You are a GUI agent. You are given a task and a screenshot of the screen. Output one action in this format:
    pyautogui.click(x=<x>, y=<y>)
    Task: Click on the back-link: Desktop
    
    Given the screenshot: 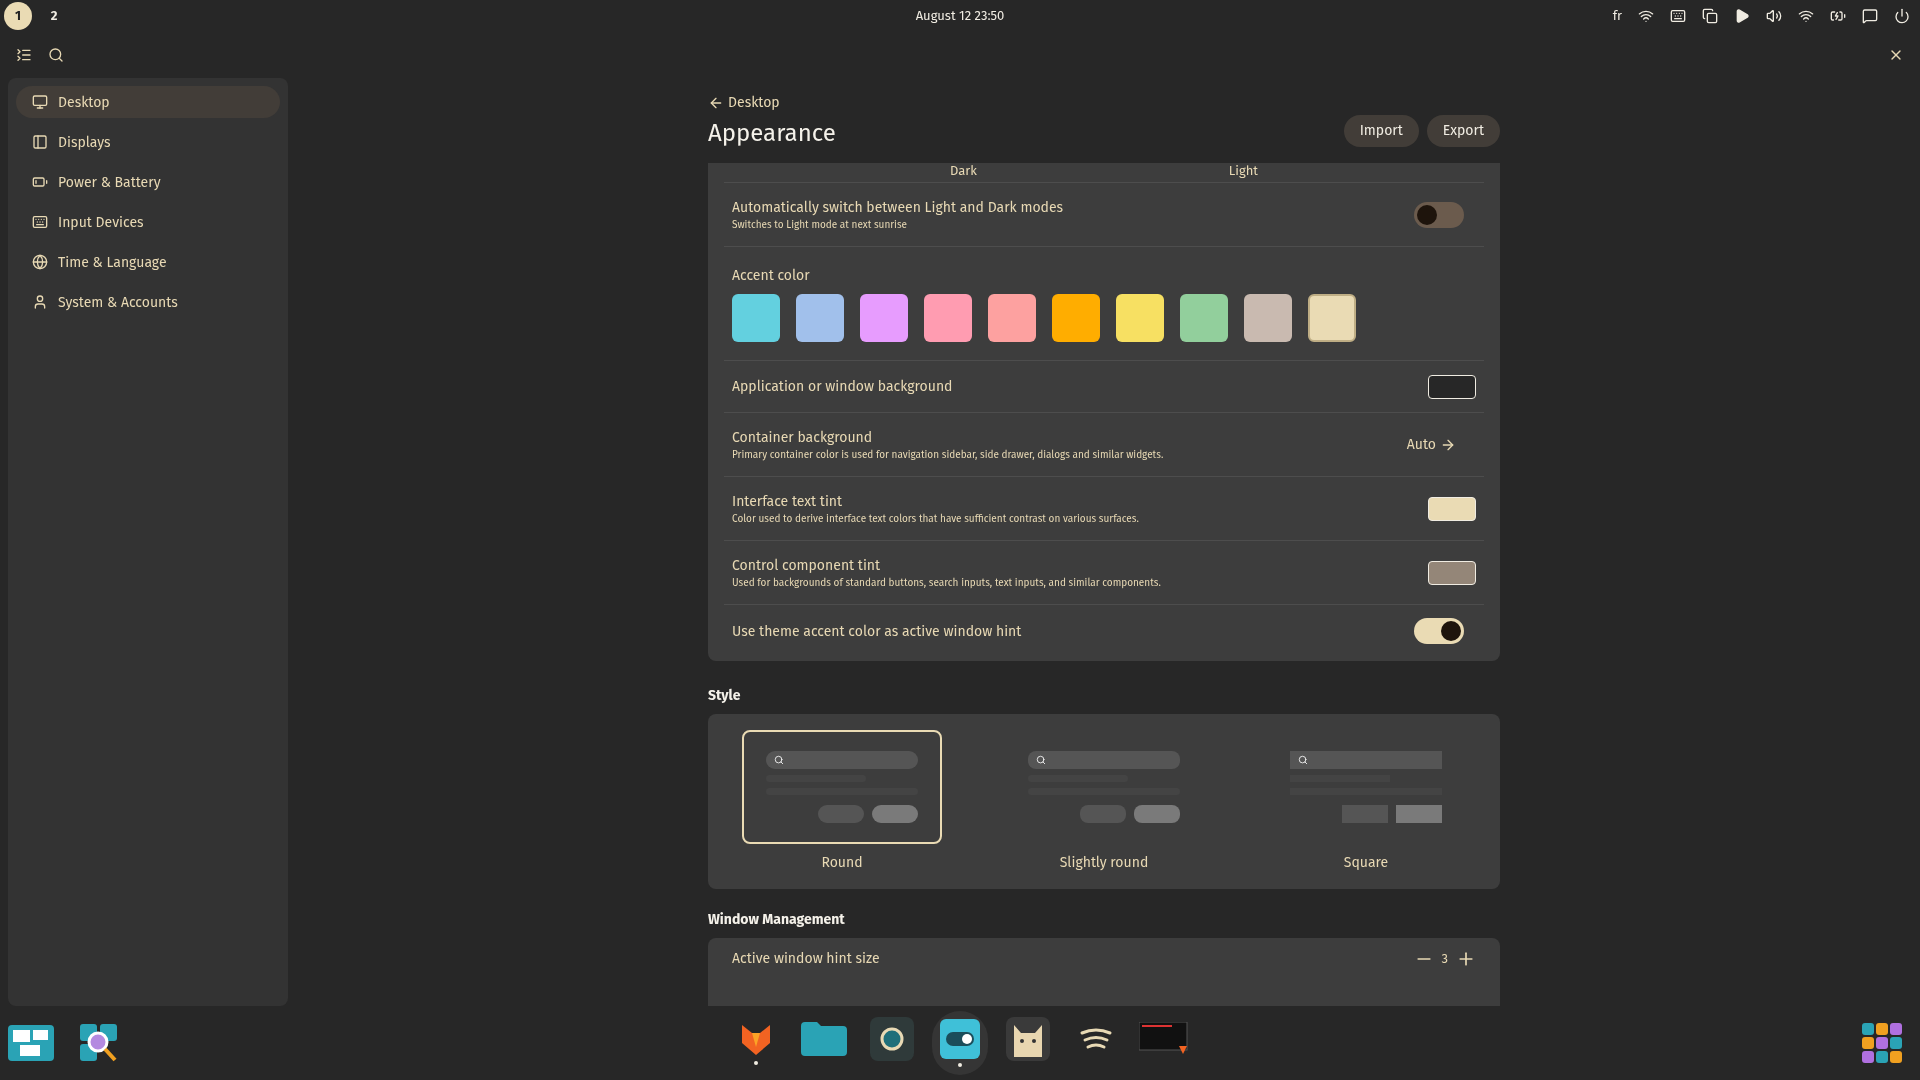 What is the action you would take?
    pyautogui.click(x=772, y=102)
    